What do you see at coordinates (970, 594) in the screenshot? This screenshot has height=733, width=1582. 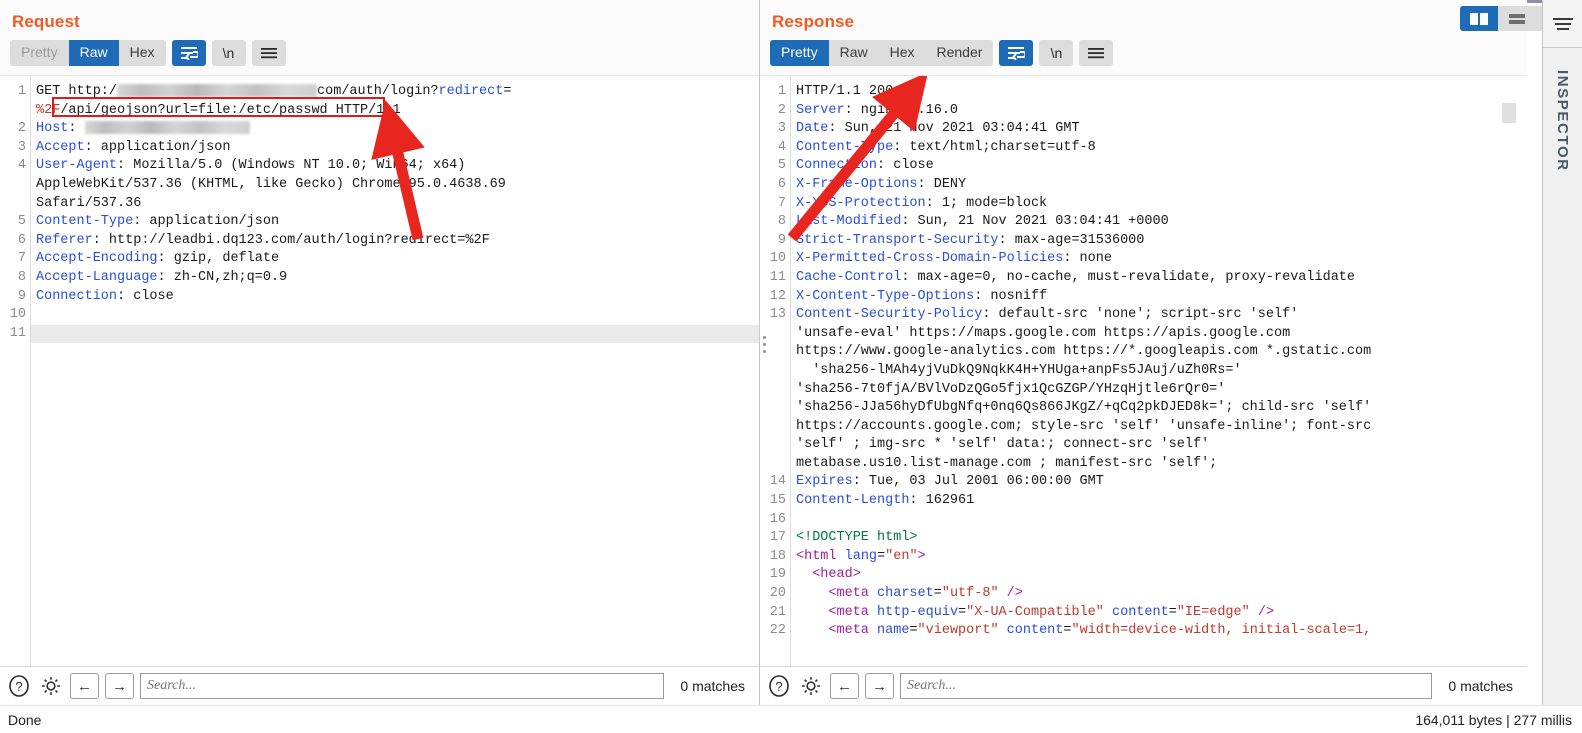 I see `code-token: "utf-8"` at bounding box center [970, 594].